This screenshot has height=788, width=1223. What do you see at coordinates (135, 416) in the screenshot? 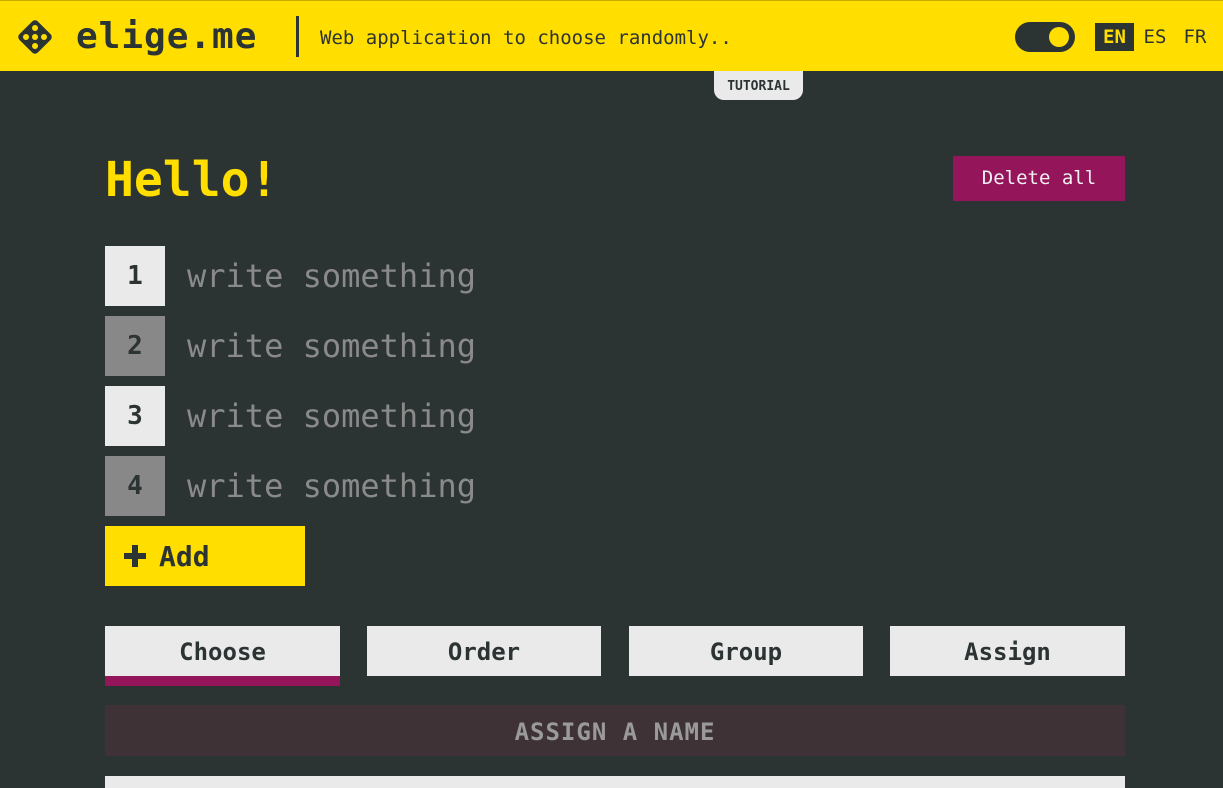
I see `item-number: 3` at bounding box center [135, 416].